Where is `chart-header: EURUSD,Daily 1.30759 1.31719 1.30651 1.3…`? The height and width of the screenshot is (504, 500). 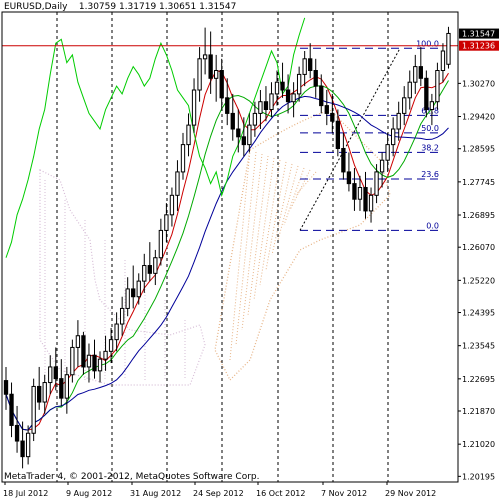 chart-header: EURUSD,Daily 1.30759 1.31719 1.30651 1.3… is located at coordinates (120, 7).